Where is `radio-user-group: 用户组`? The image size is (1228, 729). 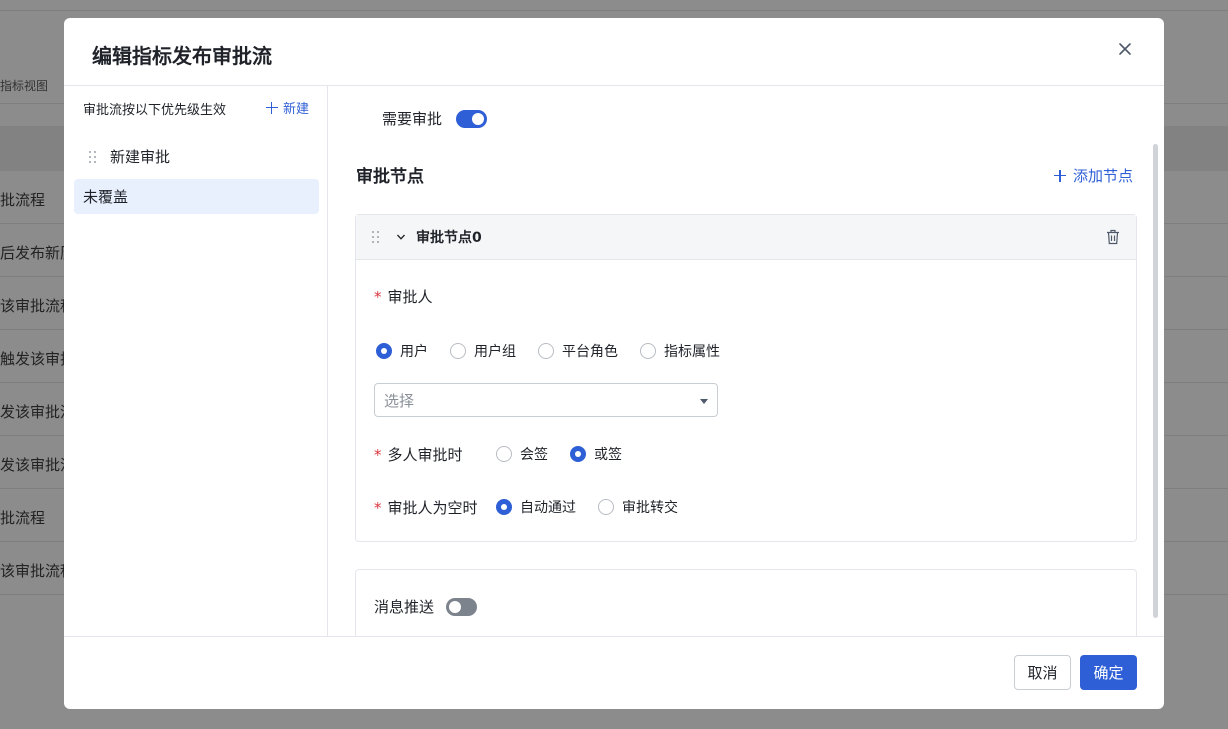
radio-user-group: 用户组 is located at coordinates (483, 351).